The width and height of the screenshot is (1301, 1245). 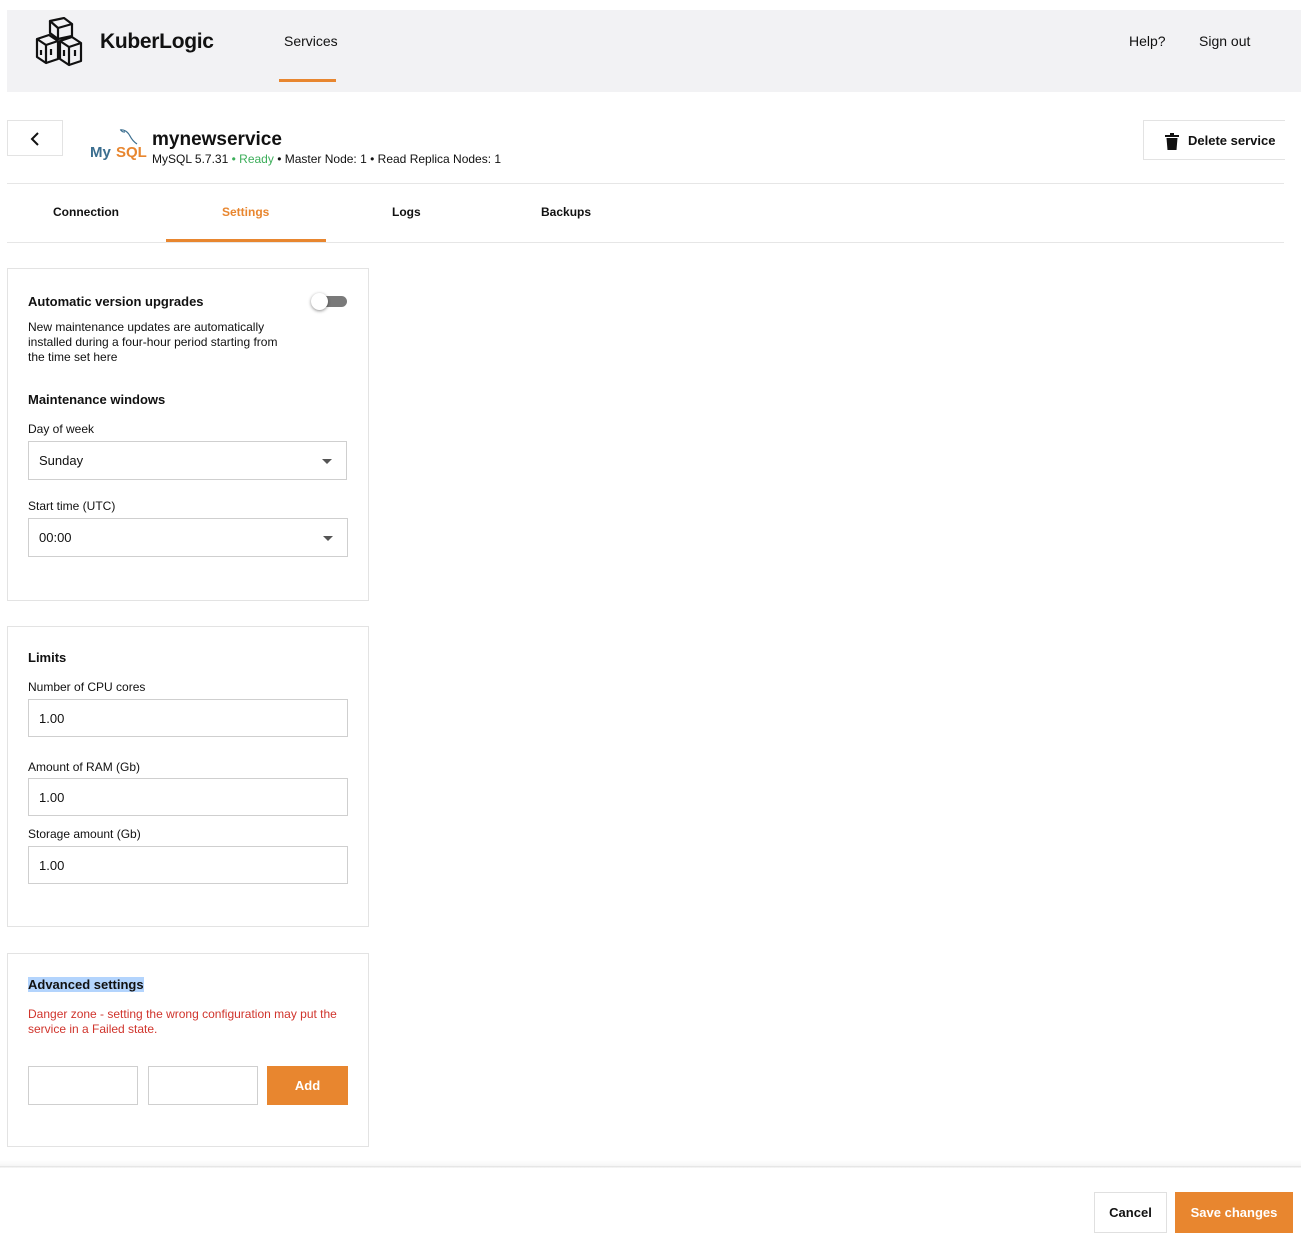 I want to click on cancel-button: Cancel, so click(x=1130, y=1212).